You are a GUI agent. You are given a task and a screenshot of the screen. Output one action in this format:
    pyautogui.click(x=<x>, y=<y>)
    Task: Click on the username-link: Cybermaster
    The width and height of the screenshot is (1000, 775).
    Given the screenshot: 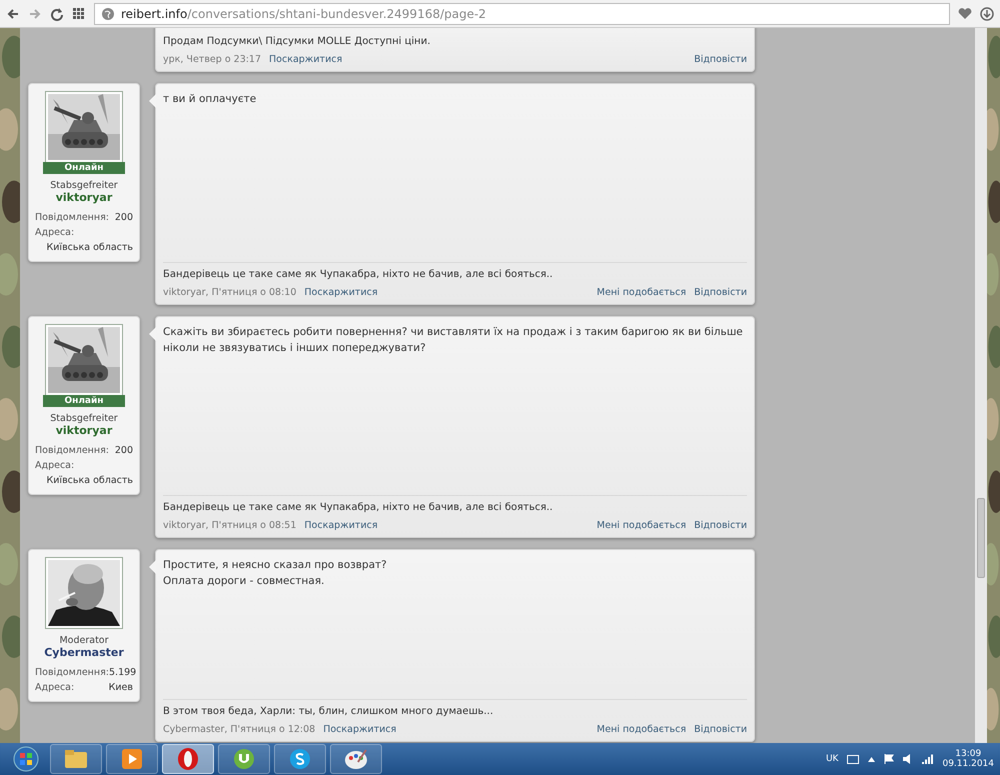 What is the action you would take?
    pyautogui.click(x=84, y=652)
    